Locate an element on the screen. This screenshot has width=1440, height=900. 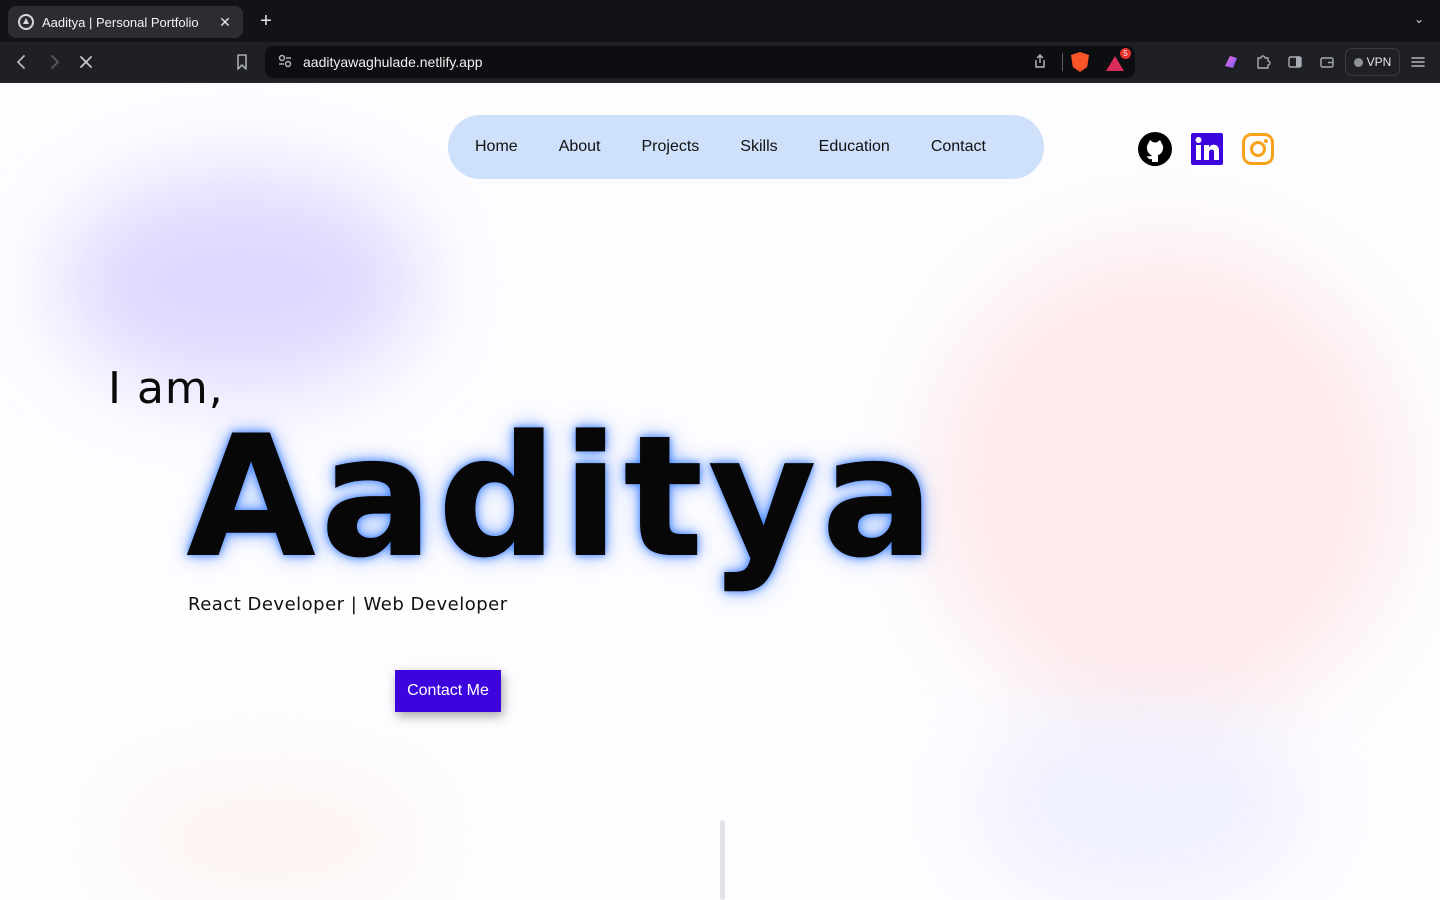
active-tab: Aaditya | Personal Portfolio ✕ is located at coordinates (125, 22).